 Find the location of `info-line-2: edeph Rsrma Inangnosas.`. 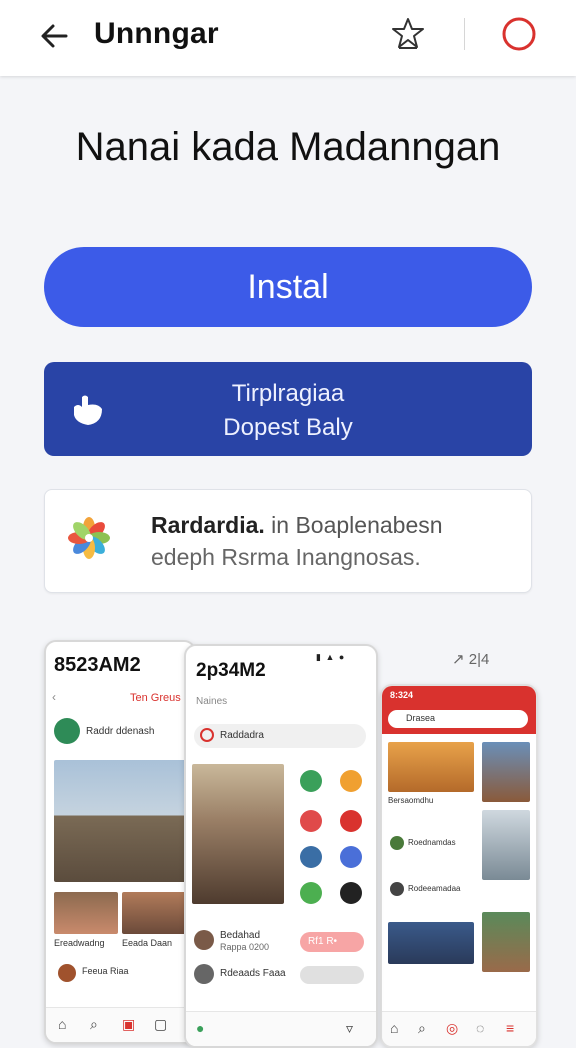

info-line-2: edeph Rsrma Inangnosas. is located at coordinates (286, 557).